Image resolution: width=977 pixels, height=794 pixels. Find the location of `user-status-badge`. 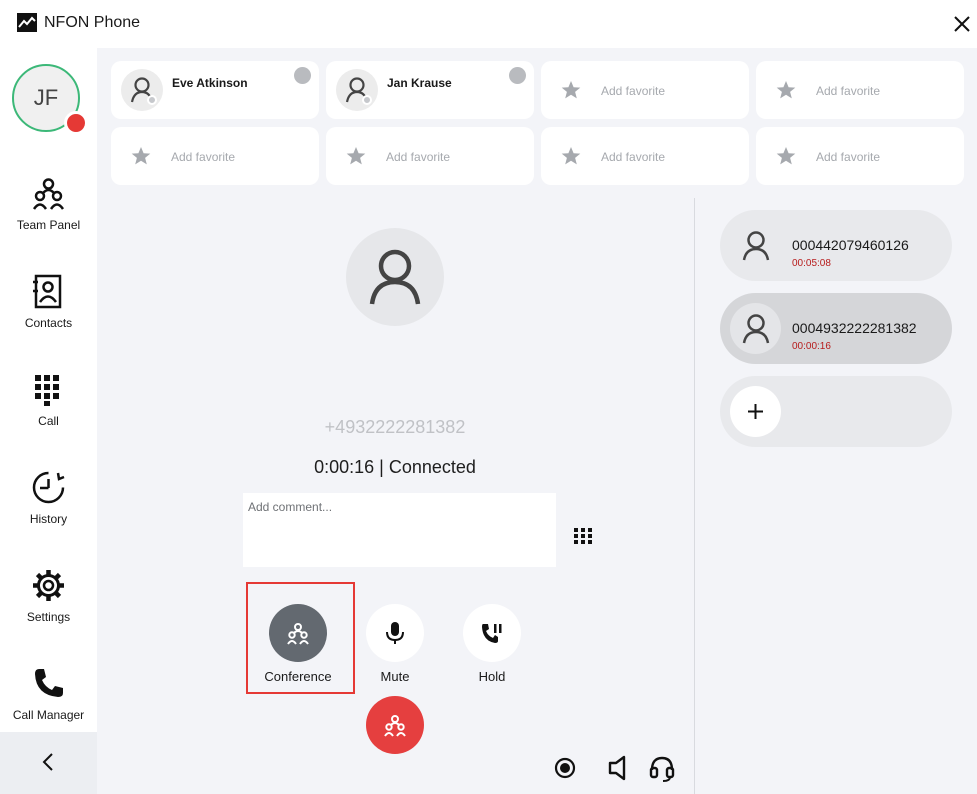

user-status-badge is located at coordinates (76, 123).